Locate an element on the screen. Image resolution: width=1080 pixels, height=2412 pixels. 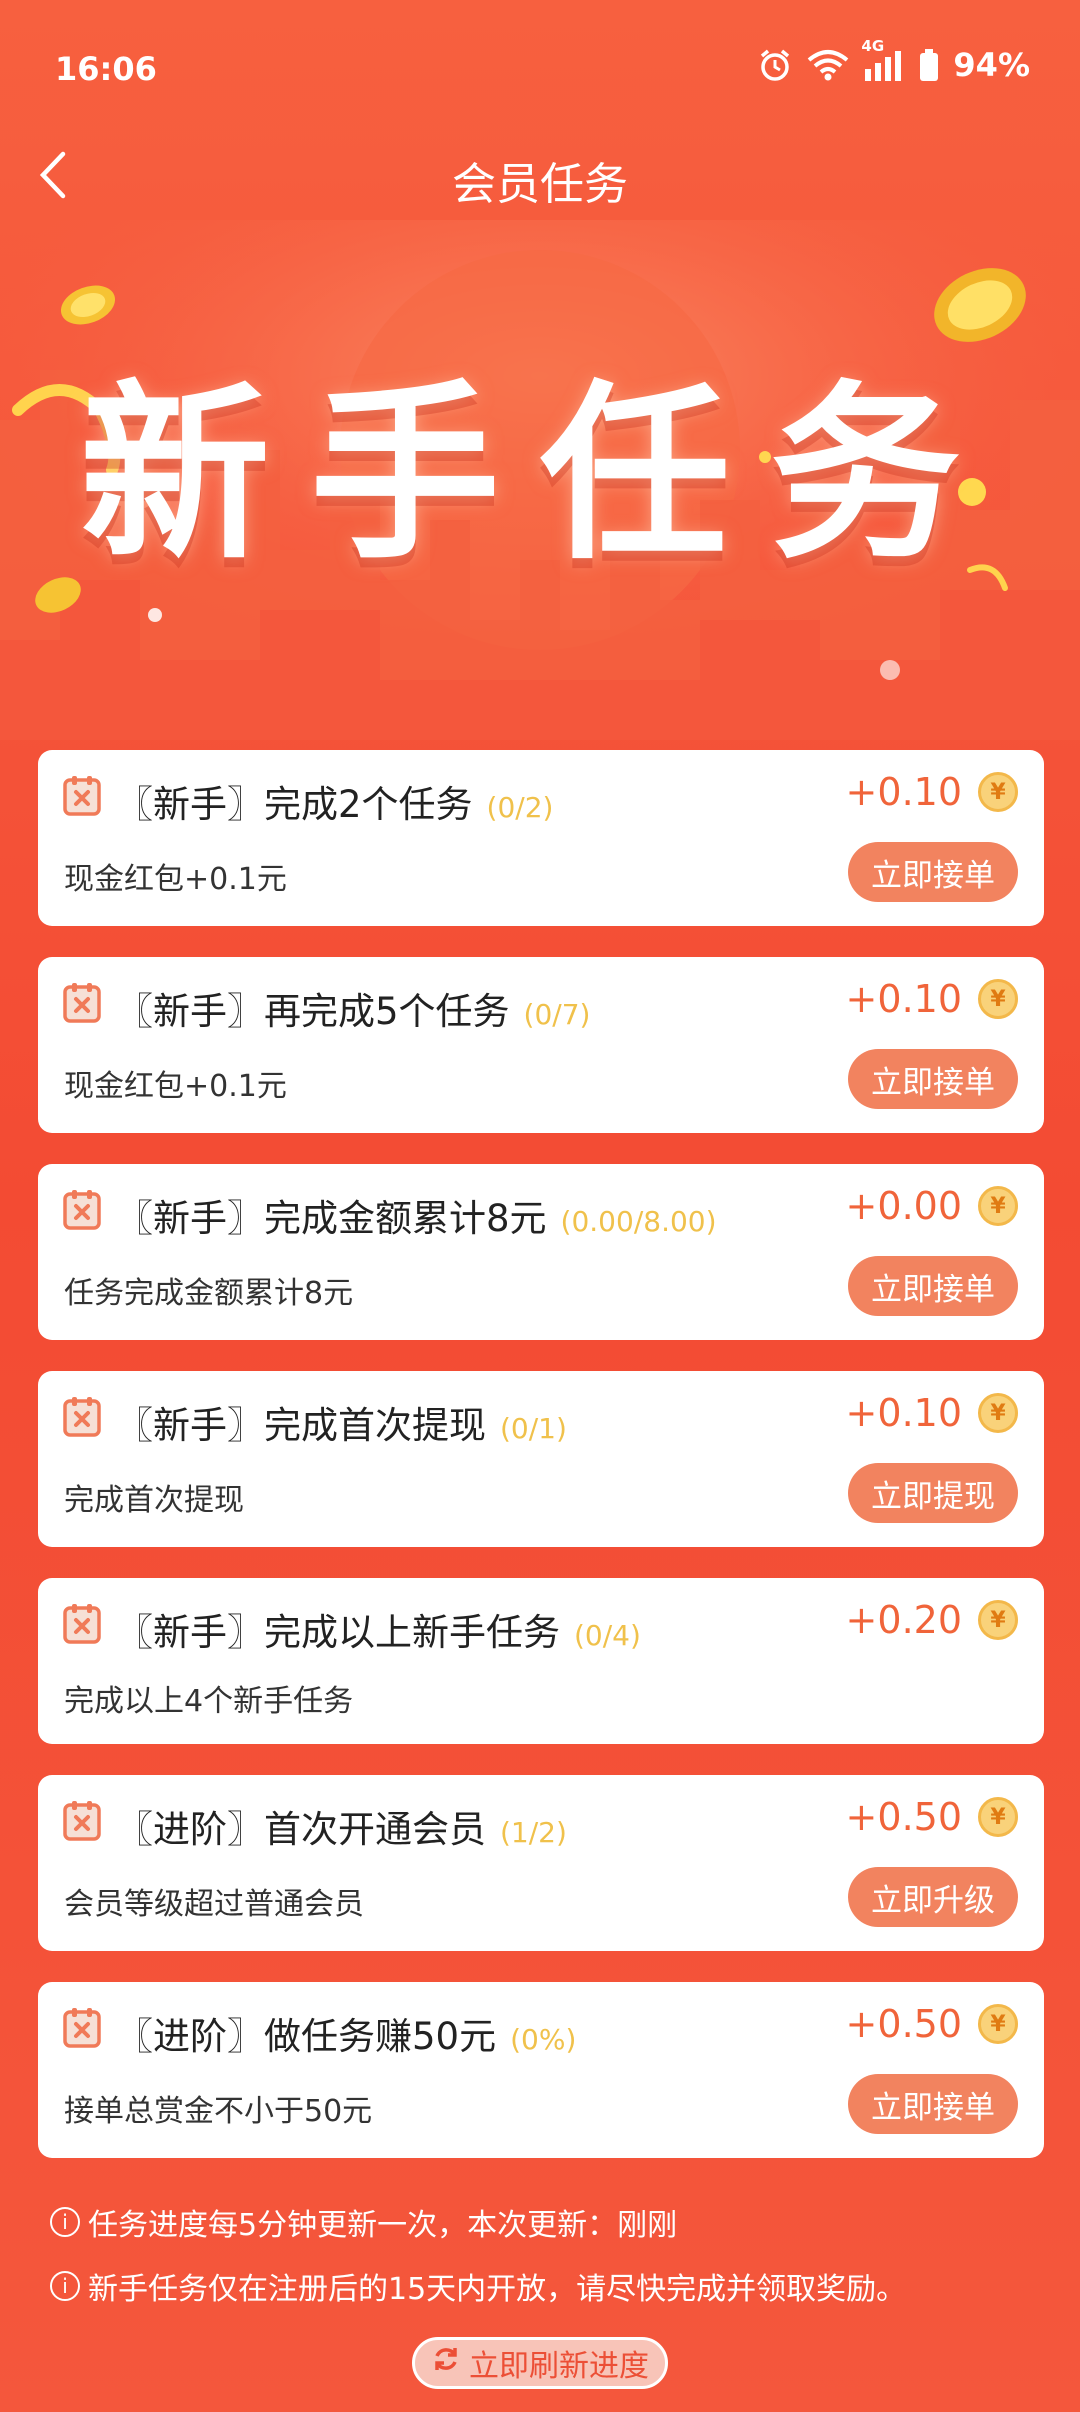
task-description: 接单总赏金不小于50元 is located at coordinates (218, 2111).